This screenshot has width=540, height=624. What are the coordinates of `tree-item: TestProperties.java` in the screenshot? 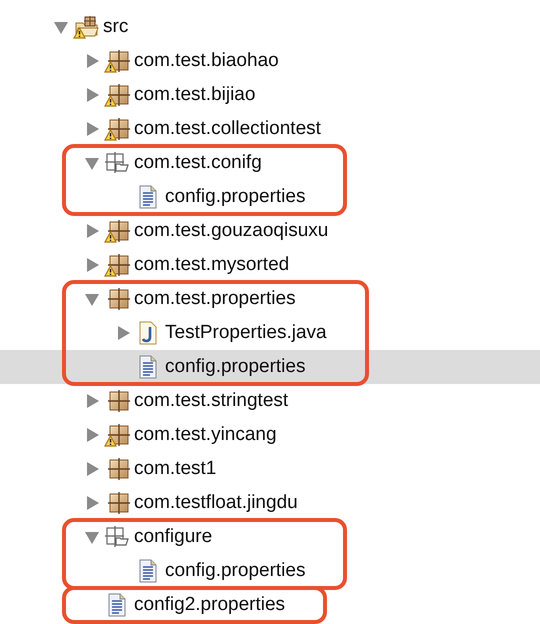 It's located at (195, 333).